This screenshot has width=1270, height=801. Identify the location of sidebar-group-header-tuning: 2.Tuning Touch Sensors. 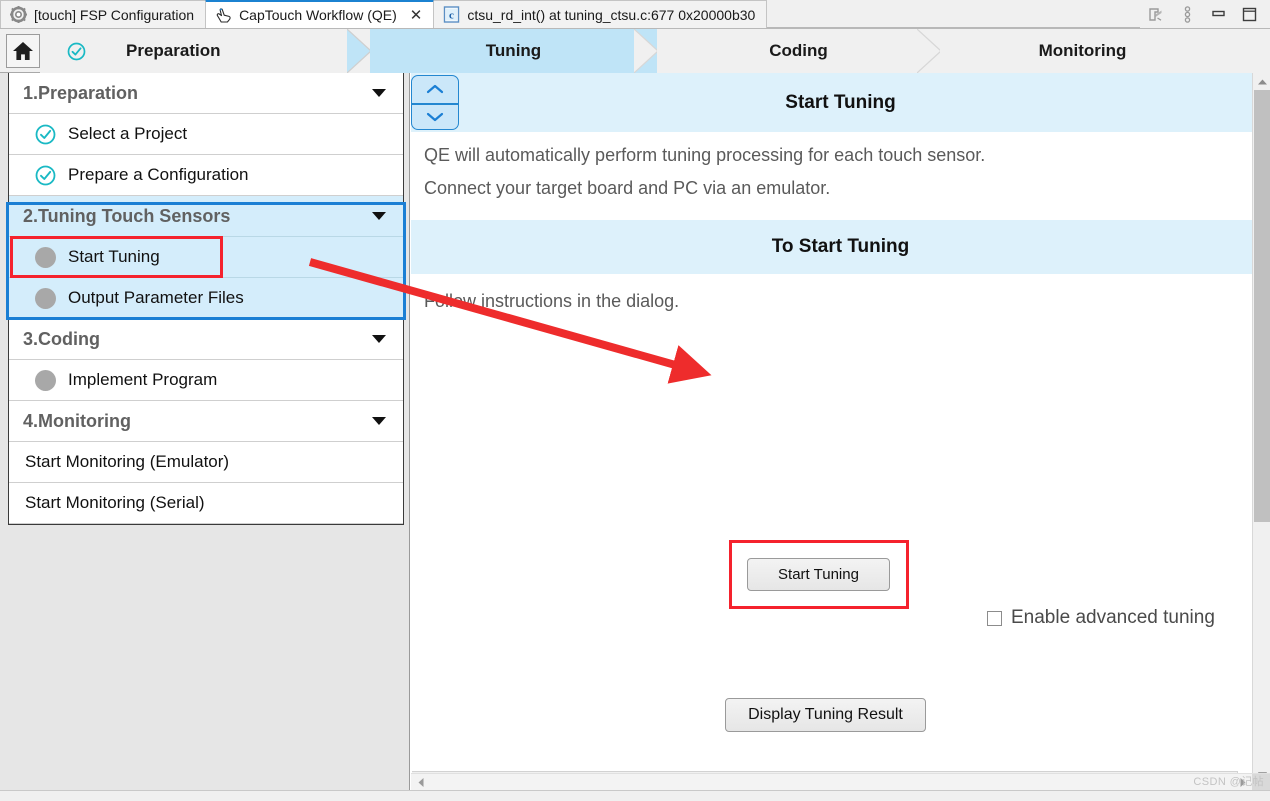
(206, 216).